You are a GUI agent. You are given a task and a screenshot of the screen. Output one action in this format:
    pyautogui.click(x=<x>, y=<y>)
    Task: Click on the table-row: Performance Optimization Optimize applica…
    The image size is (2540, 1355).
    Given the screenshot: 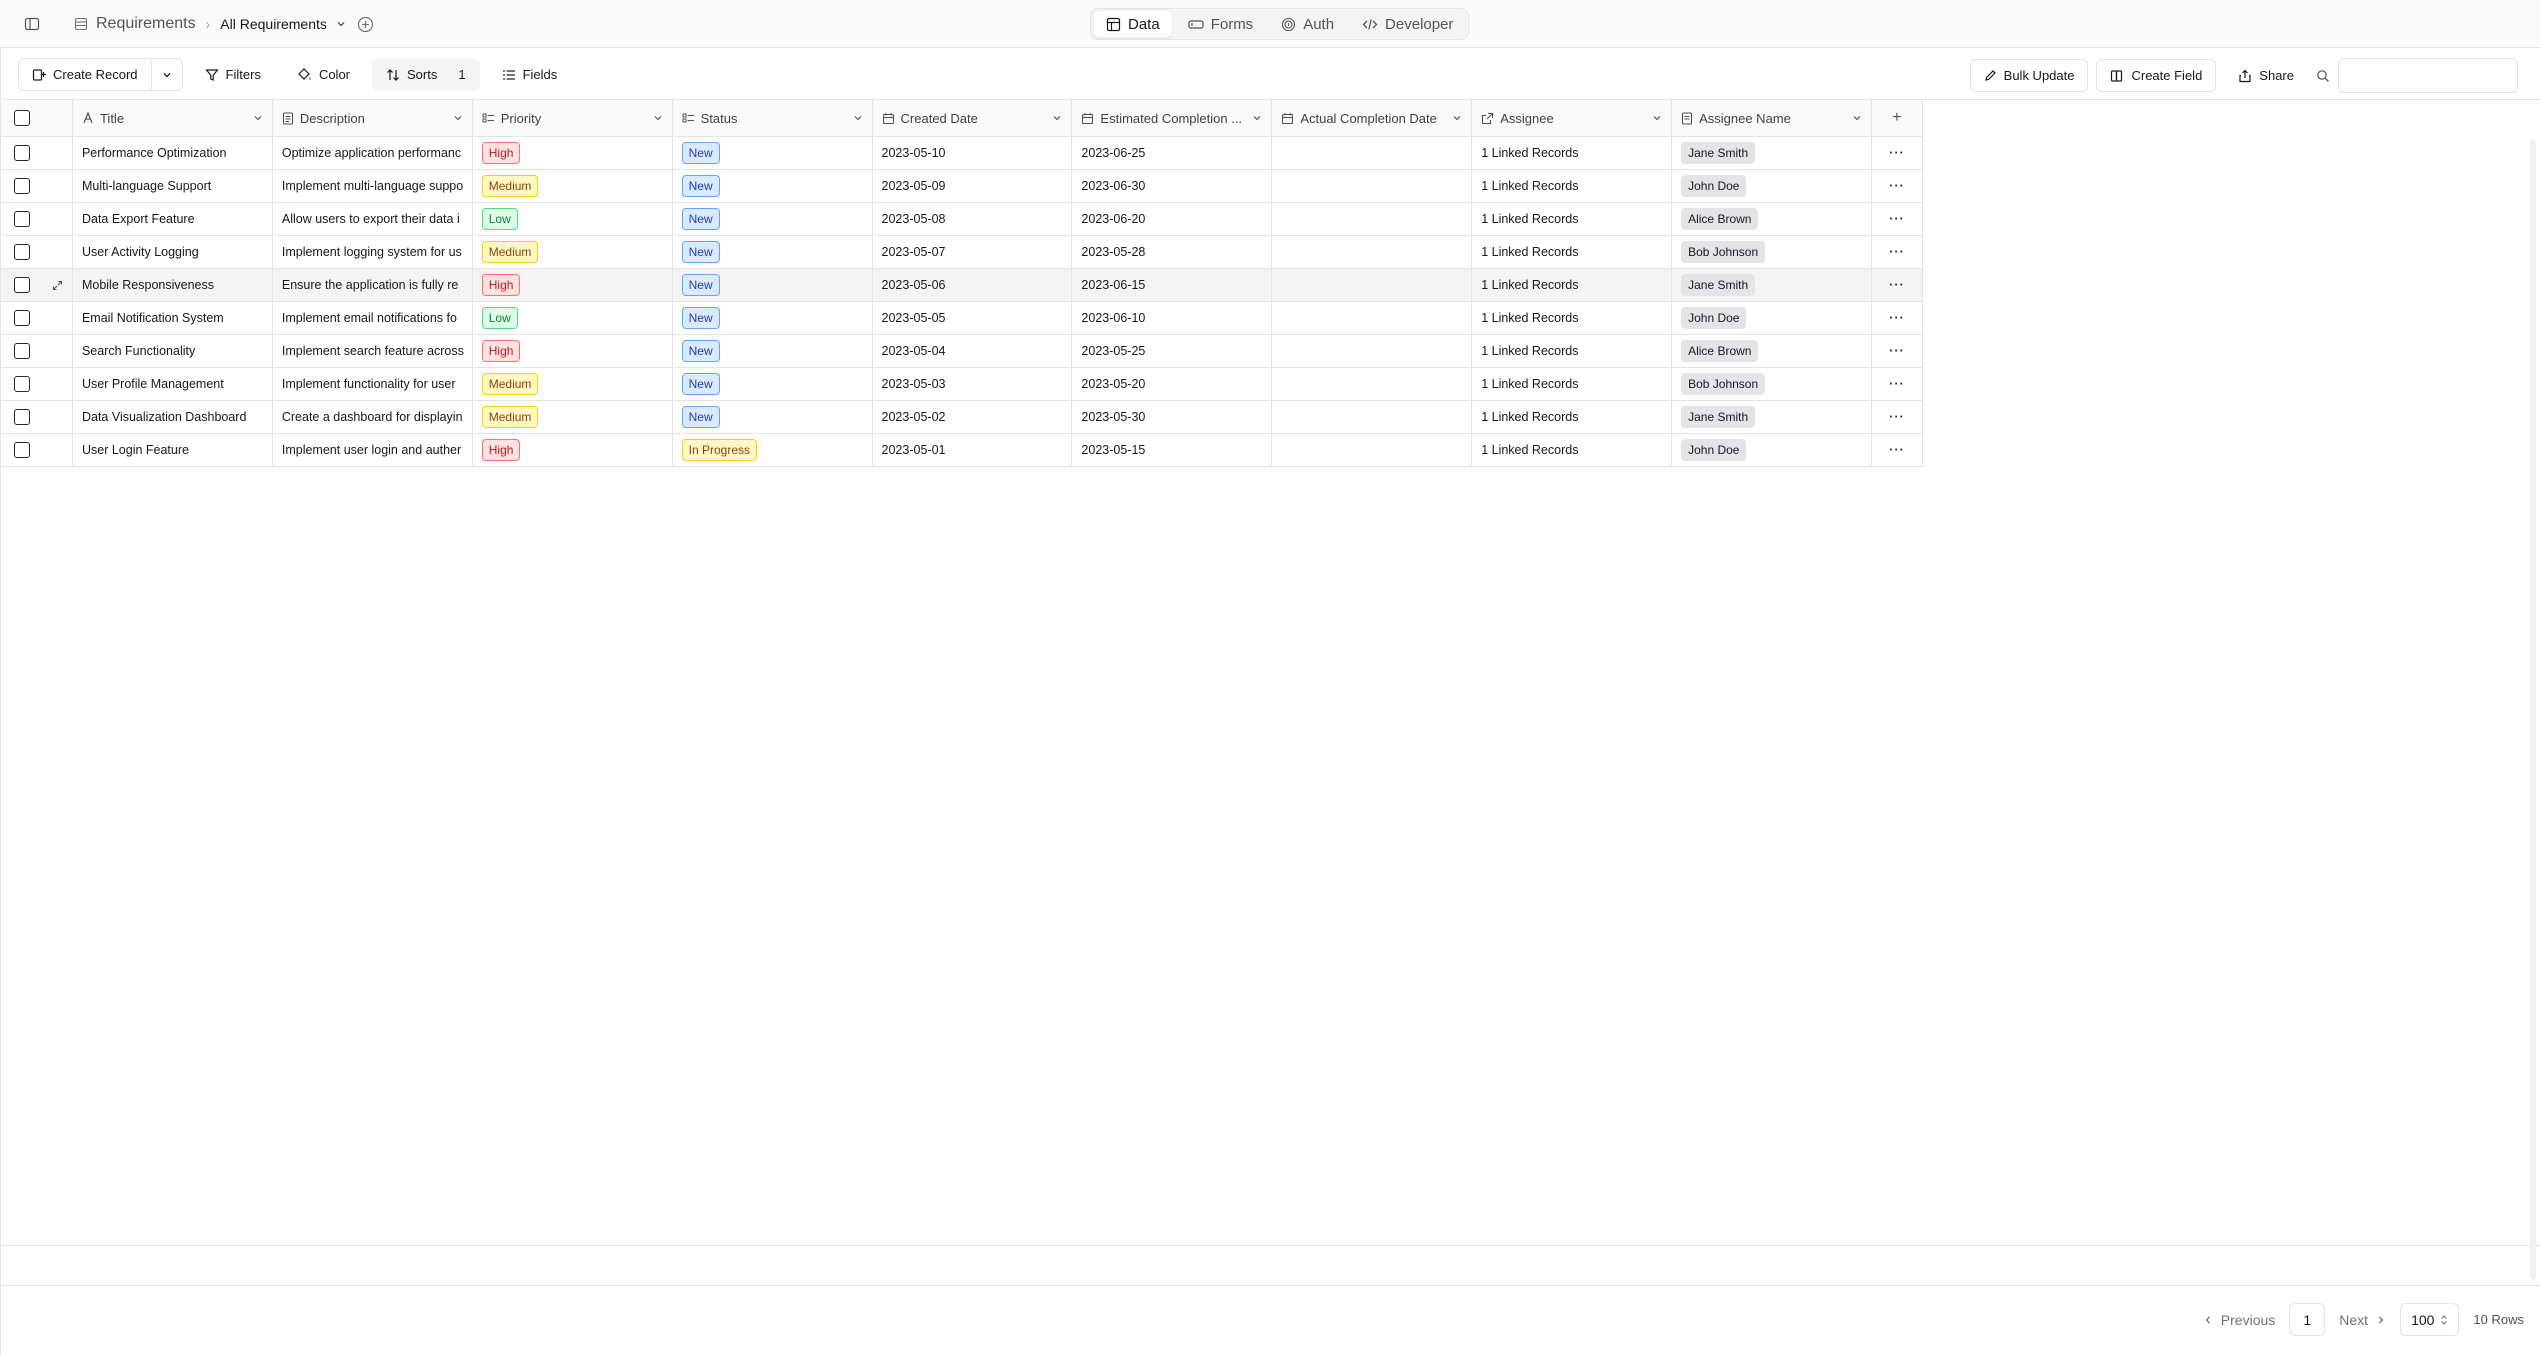 What is the action you would take?
    pyautogui.click(x=961, y=153)
    